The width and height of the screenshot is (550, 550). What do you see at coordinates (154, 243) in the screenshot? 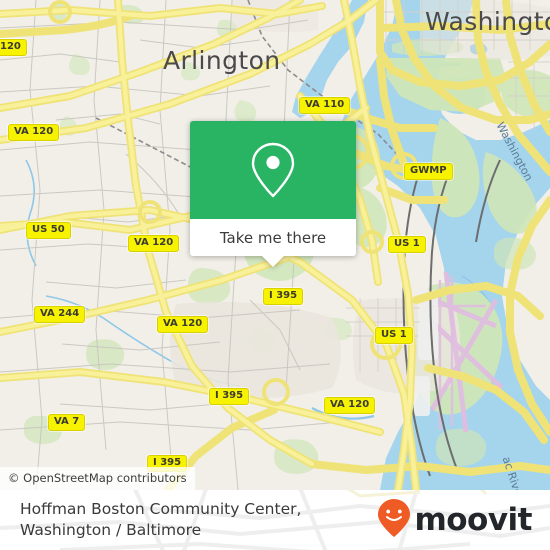
I see `shield-va-120-c: VA 120` at bounding box center [154, 243].